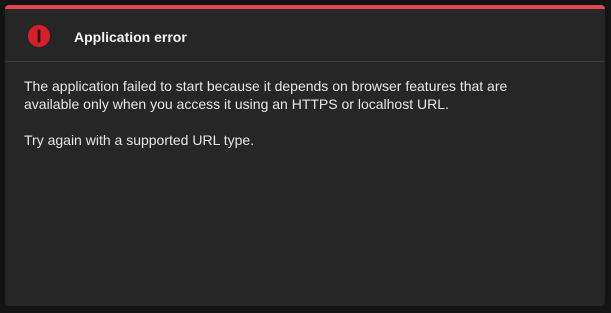 Image resolution: width=611 pixels, height=313 pixels. I want to click on retry-instruction: Try again with a supported URL type., so click(139, 140).